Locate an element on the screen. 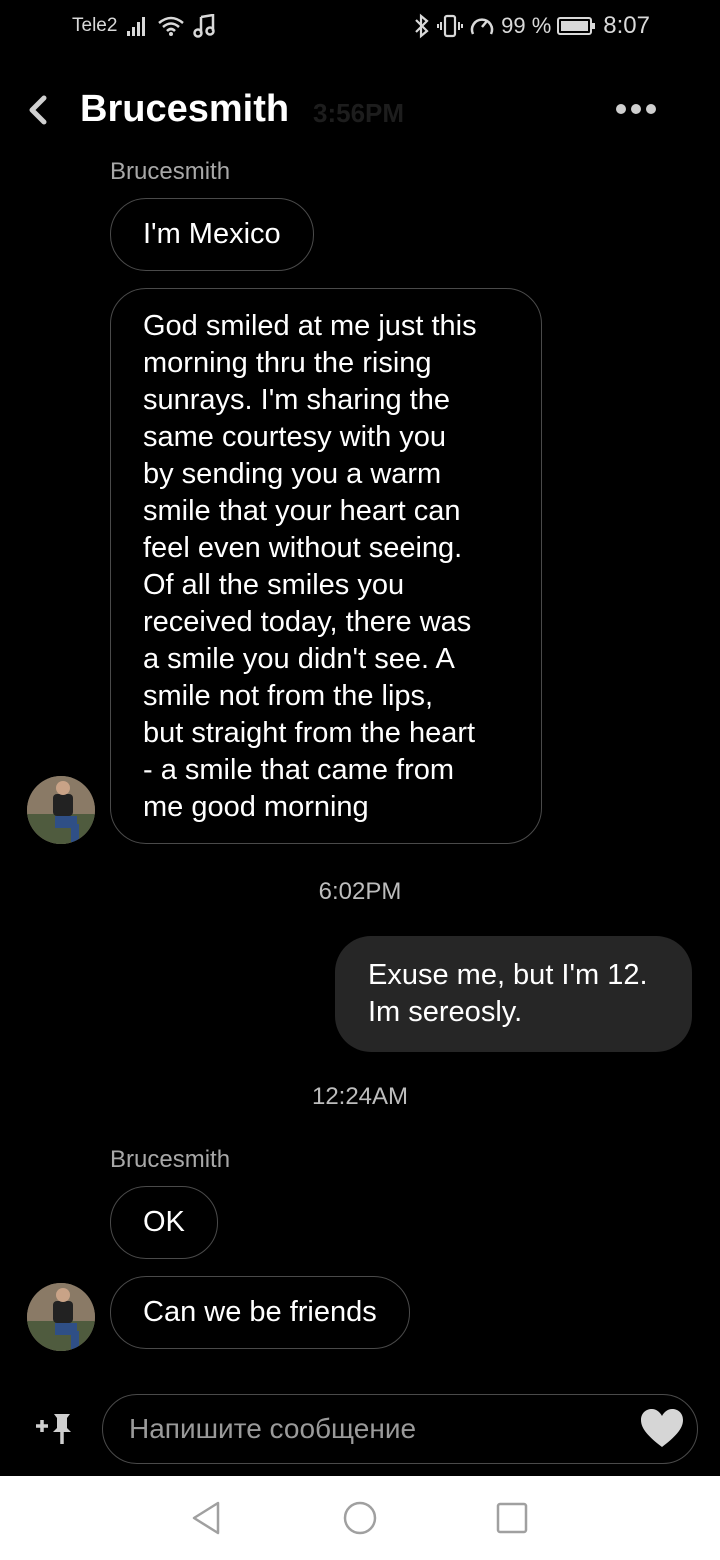 This screenshot has width=720, height=1560. message-composer is located at coordinates (400, 1429).